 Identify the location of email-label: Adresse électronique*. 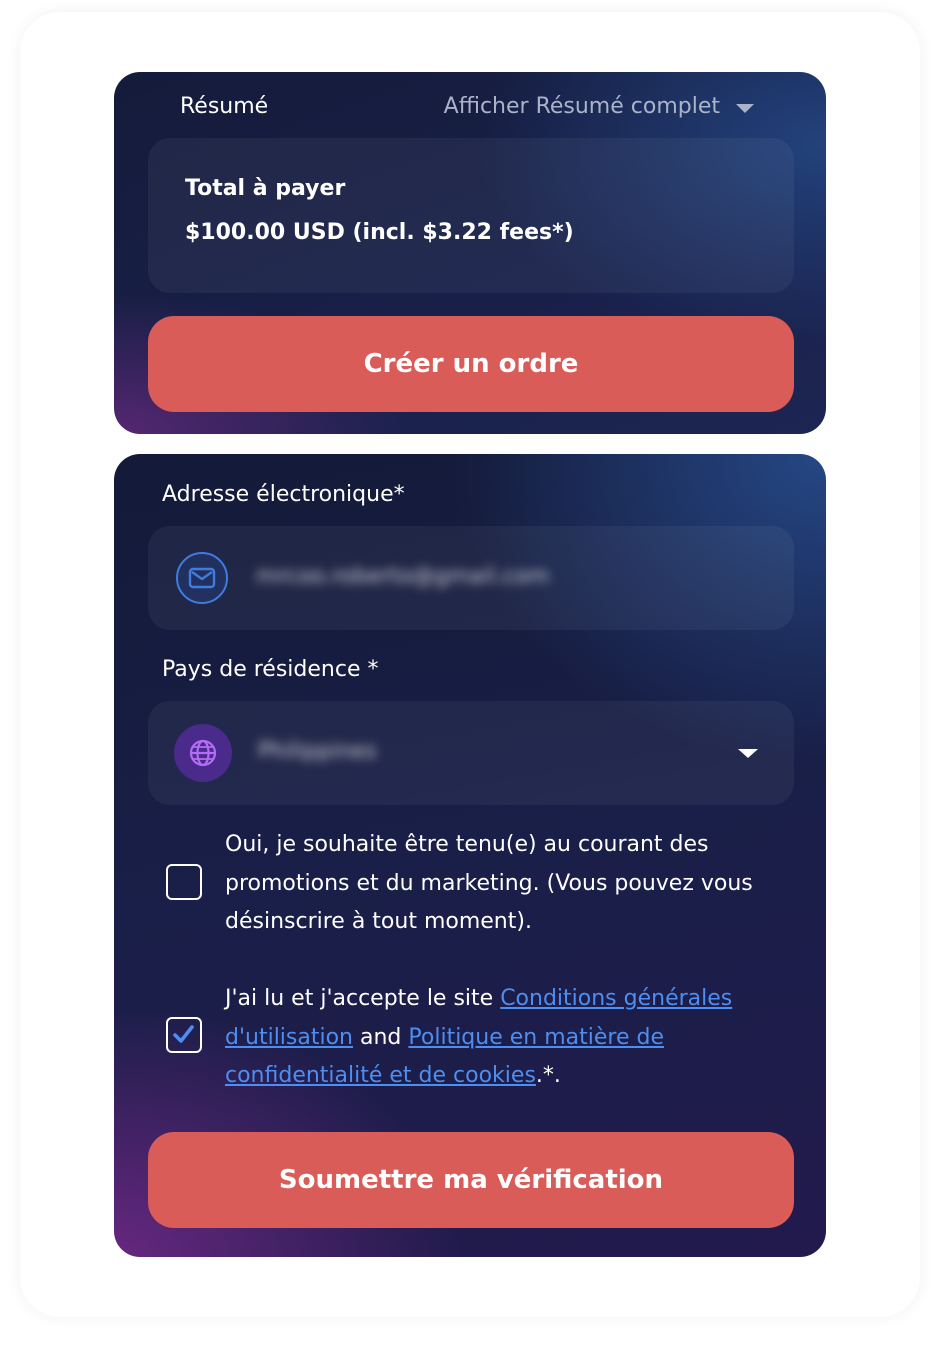
(283, 494).